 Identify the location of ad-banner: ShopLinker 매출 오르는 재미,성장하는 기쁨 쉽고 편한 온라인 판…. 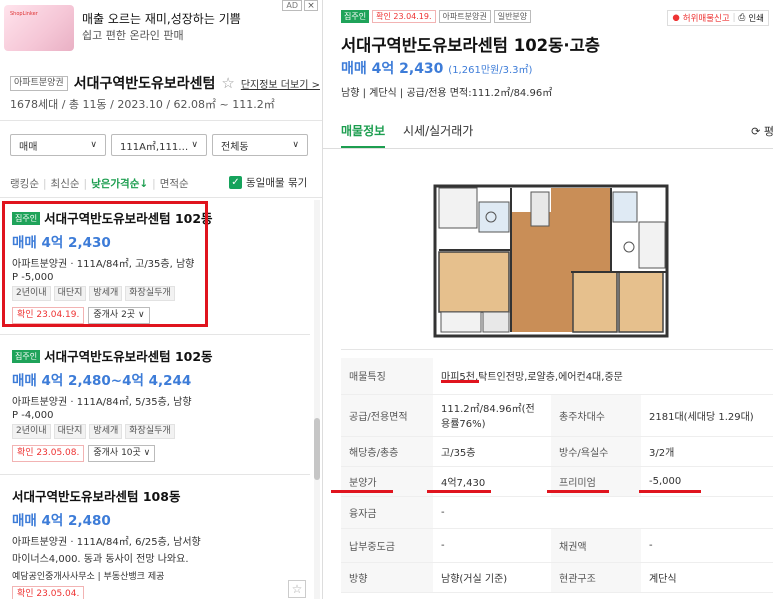
(160, 29).